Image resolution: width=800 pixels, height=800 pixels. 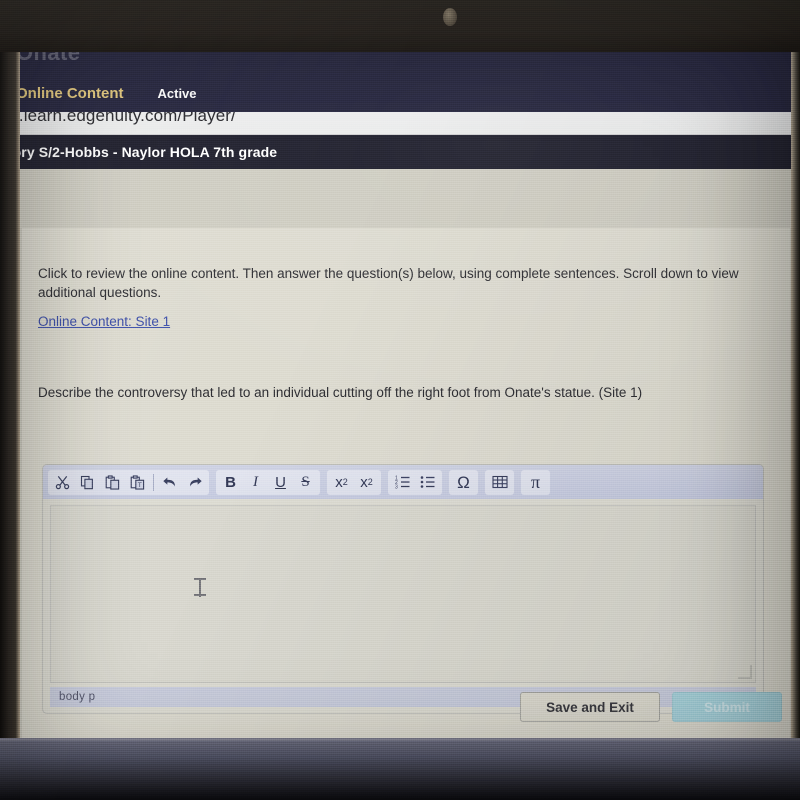 I want to click on toolbar-group-table, so click(x=499, y=482).